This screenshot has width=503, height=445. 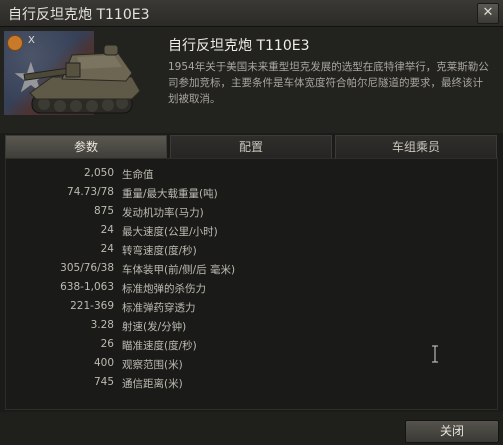 What do you see at coordinates (170, 232) in the screenshot?
I see `stat-label: 最大速度(公里/小时)` at bounding box center [170, 232].